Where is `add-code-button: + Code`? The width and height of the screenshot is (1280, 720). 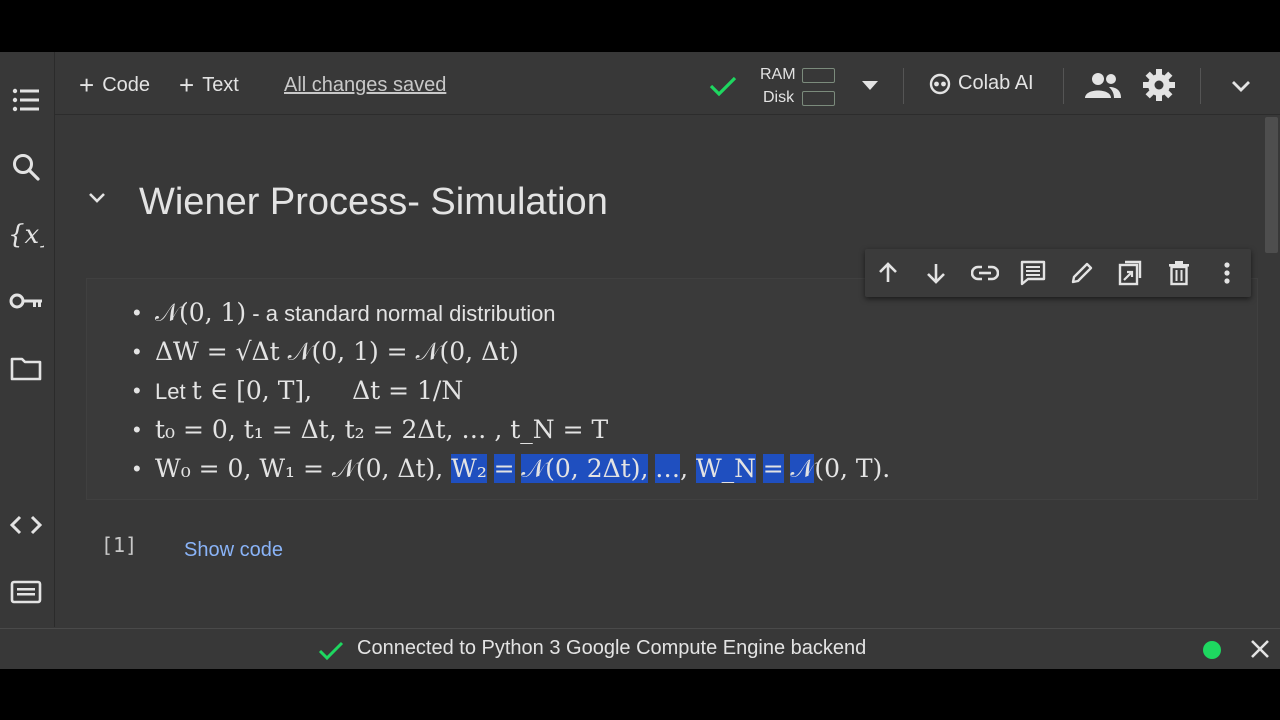 add-code-button: + Code is located at coordinates (114, 85).